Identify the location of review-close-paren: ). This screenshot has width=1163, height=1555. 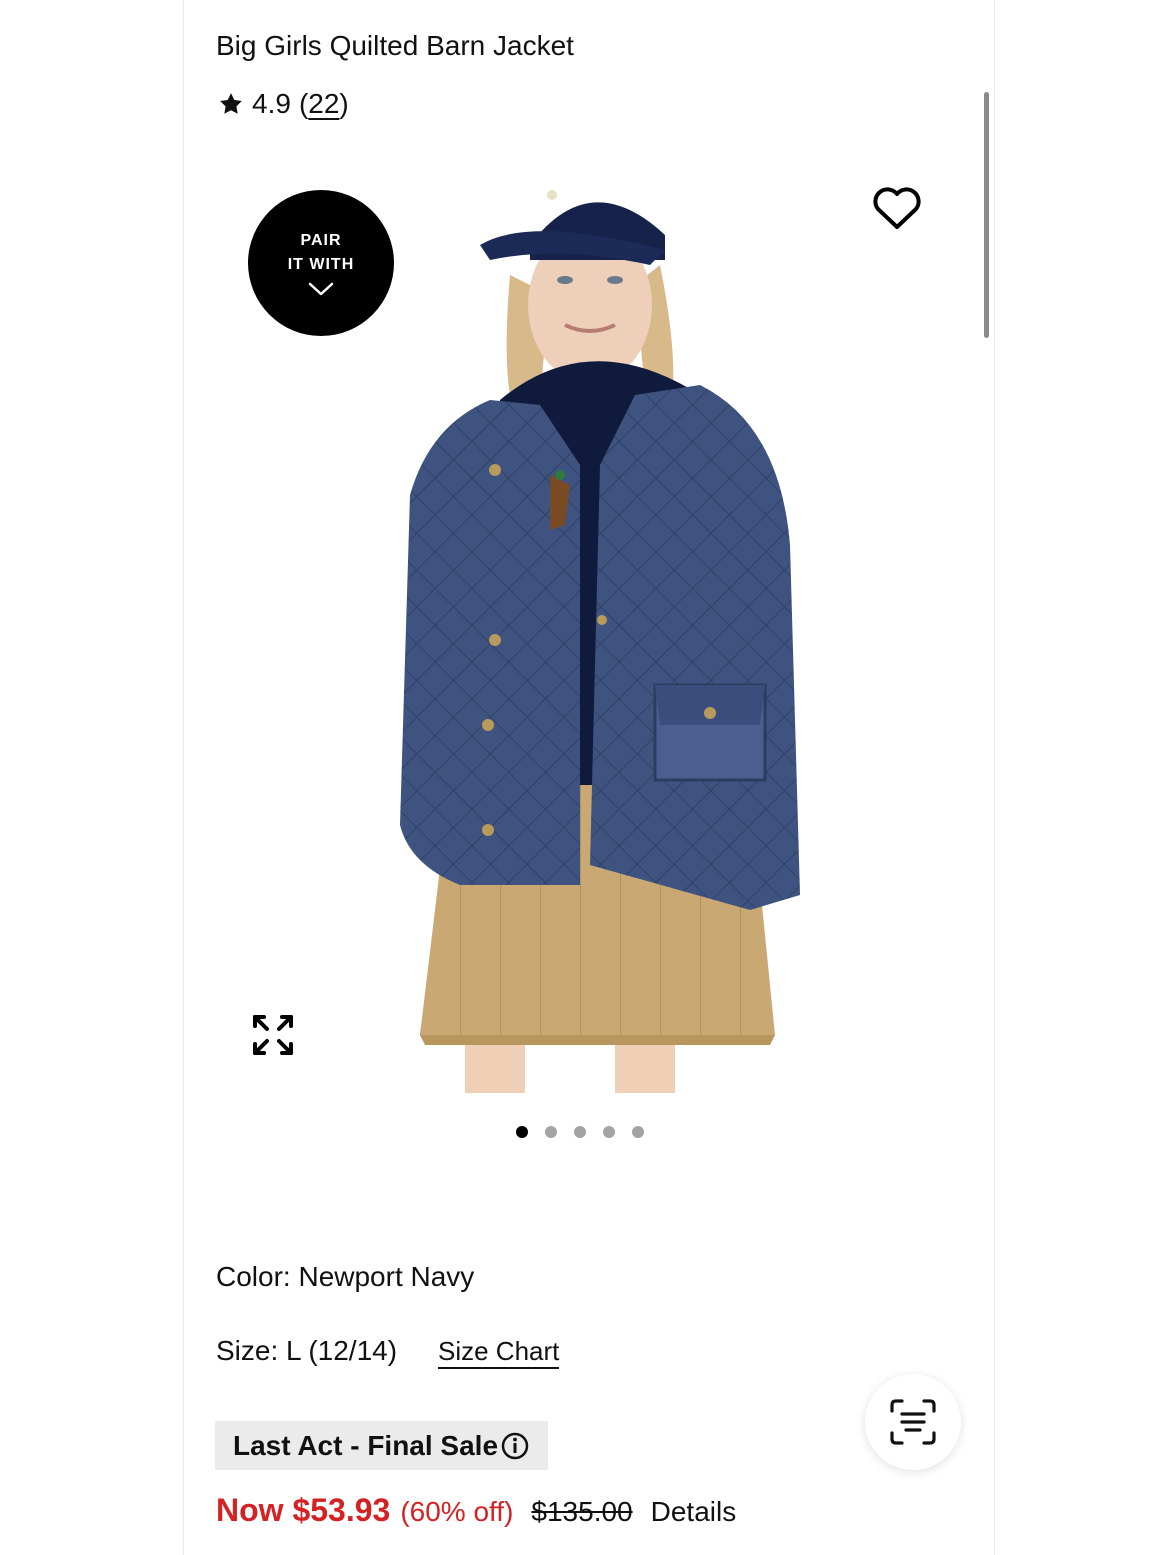
(344, 103).